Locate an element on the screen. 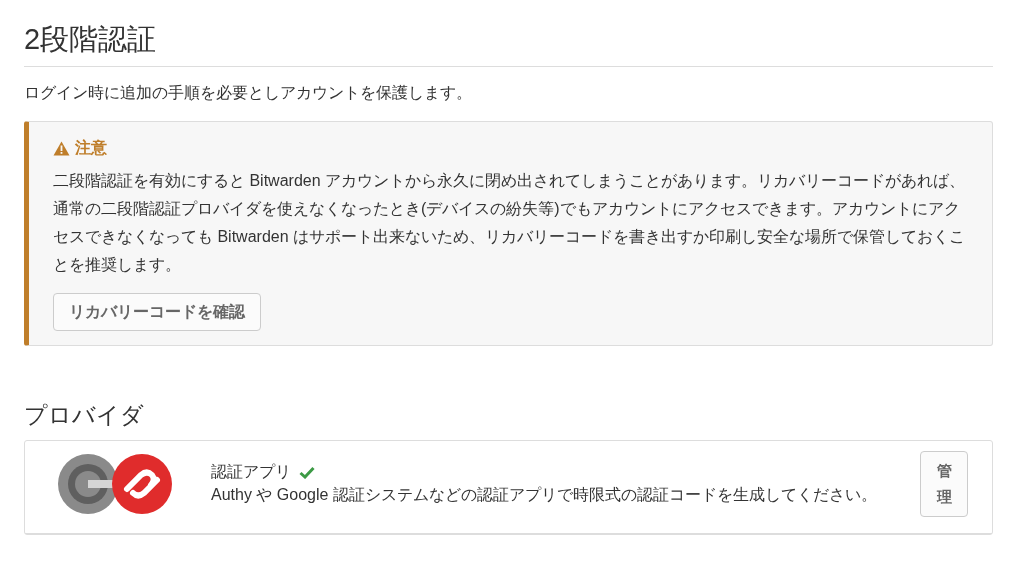 This screenshot has width=1024, height=562. warning-title: 注意 is located at coordinates (91, 148).